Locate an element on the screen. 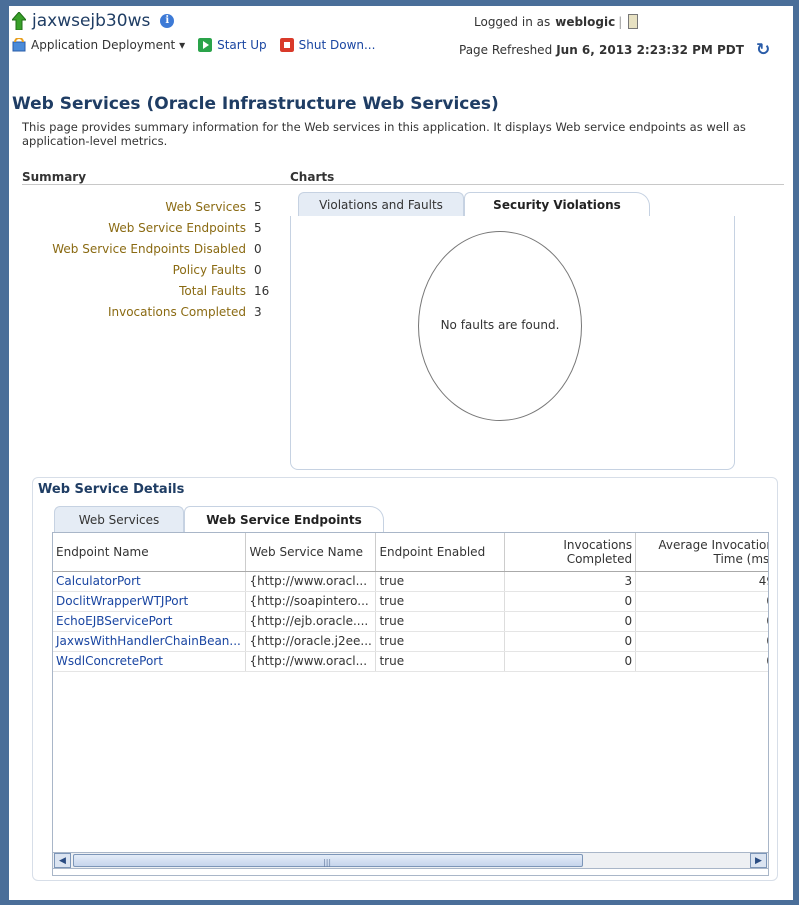 This screenshot has width=799, height=905. endpoint-name-link: EchoEJBServicePort is located at coordinates (150, 621).